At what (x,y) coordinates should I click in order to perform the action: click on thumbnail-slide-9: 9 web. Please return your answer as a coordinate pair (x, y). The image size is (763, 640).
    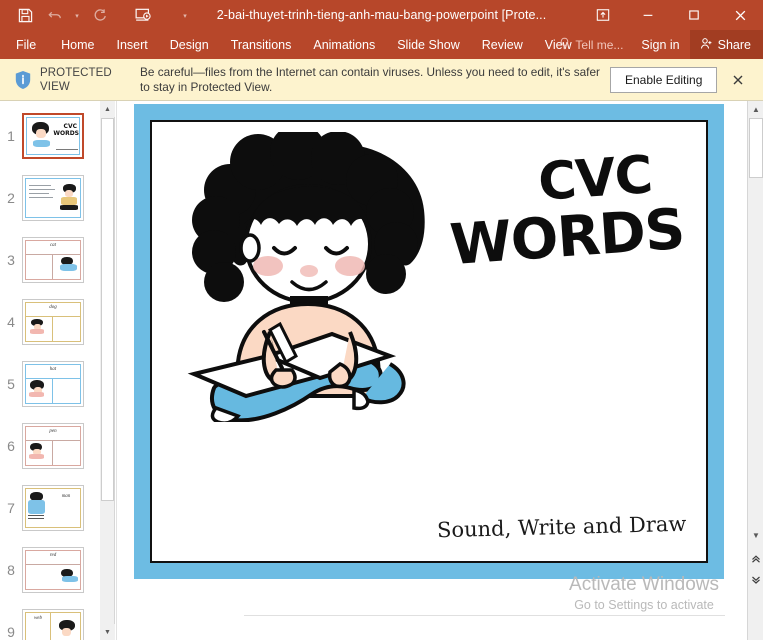
    Looking at the image, I should click on (50, 620).